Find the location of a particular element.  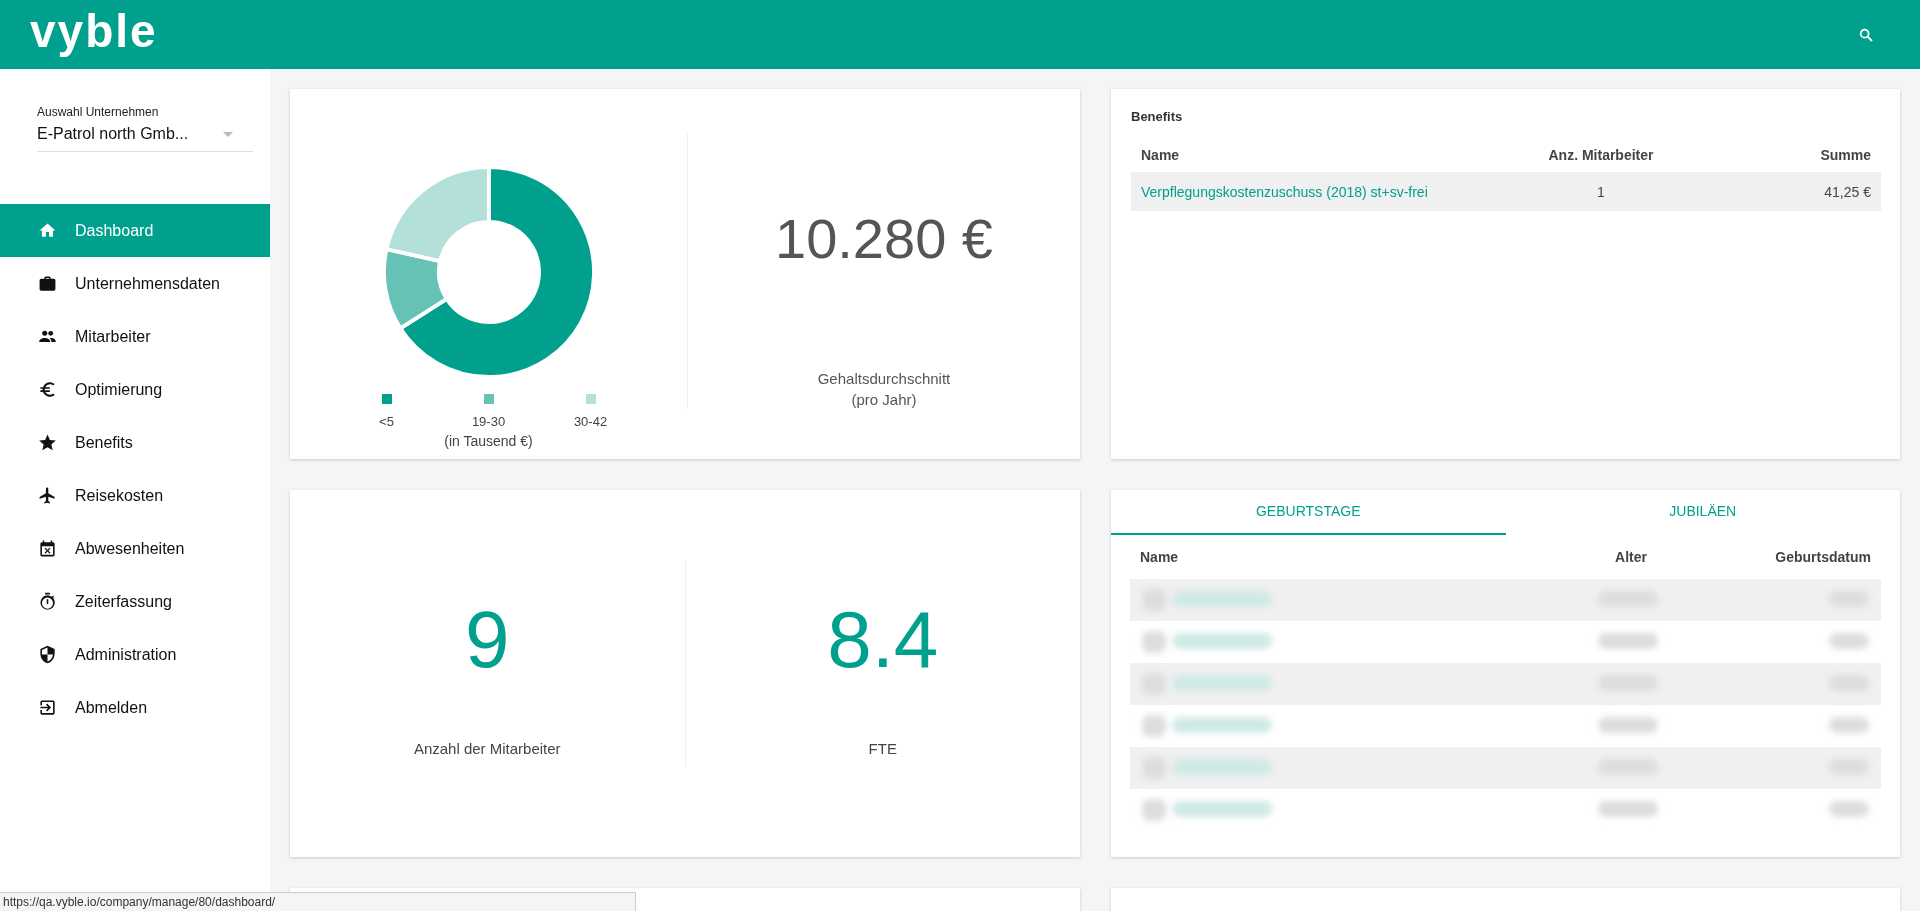

stat-value: 8.4 is located at coordinates (883, 640).